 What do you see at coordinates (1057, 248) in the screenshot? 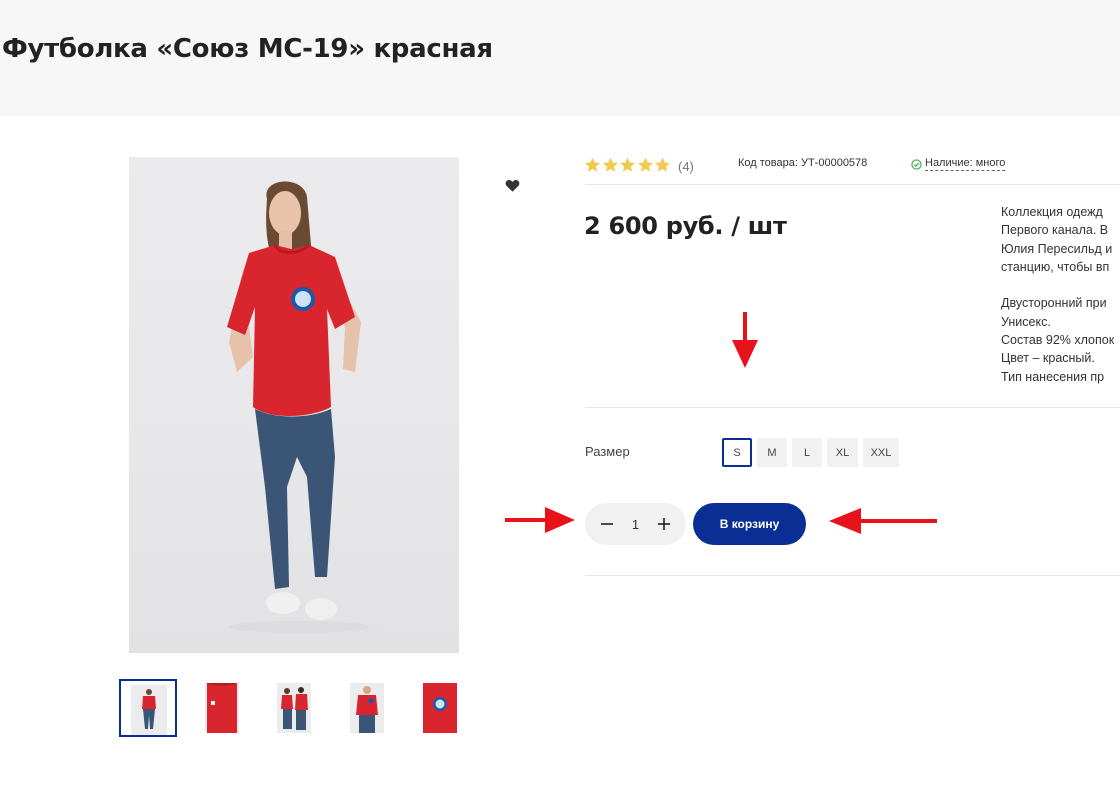
I see `description-line: Юлия Пересильд и` at bounding box center [1057, 248].